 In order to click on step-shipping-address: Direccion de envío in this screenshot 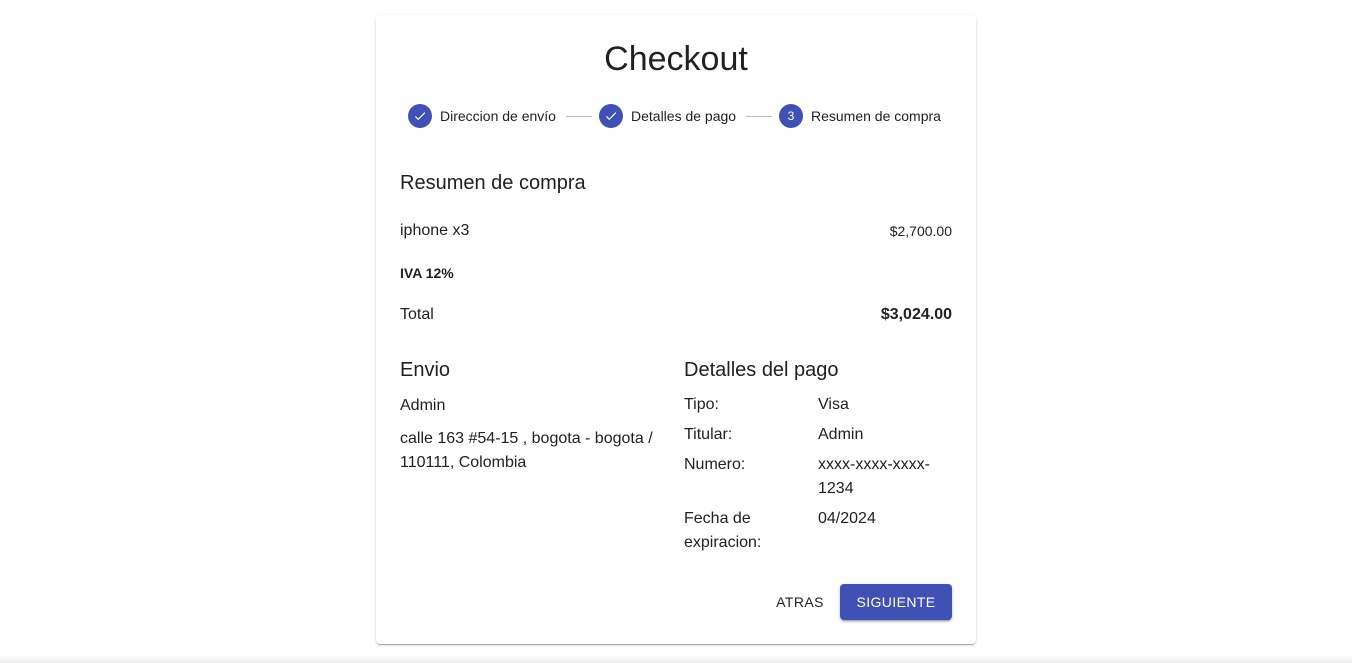, I will do `click(482, 116)`.